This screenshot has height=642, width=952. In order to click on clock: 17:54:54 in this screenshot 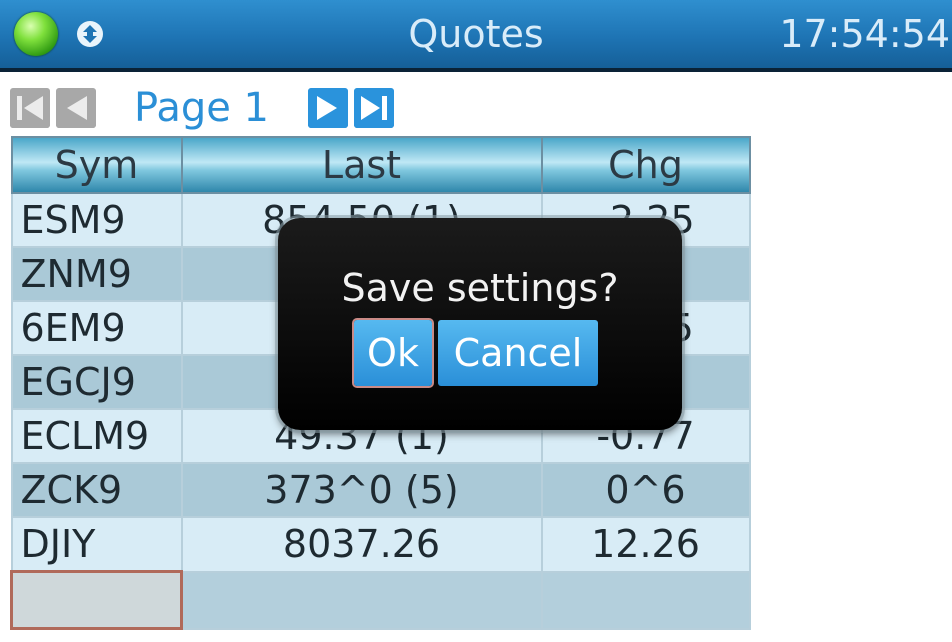, I will do `click(864, 34)`.